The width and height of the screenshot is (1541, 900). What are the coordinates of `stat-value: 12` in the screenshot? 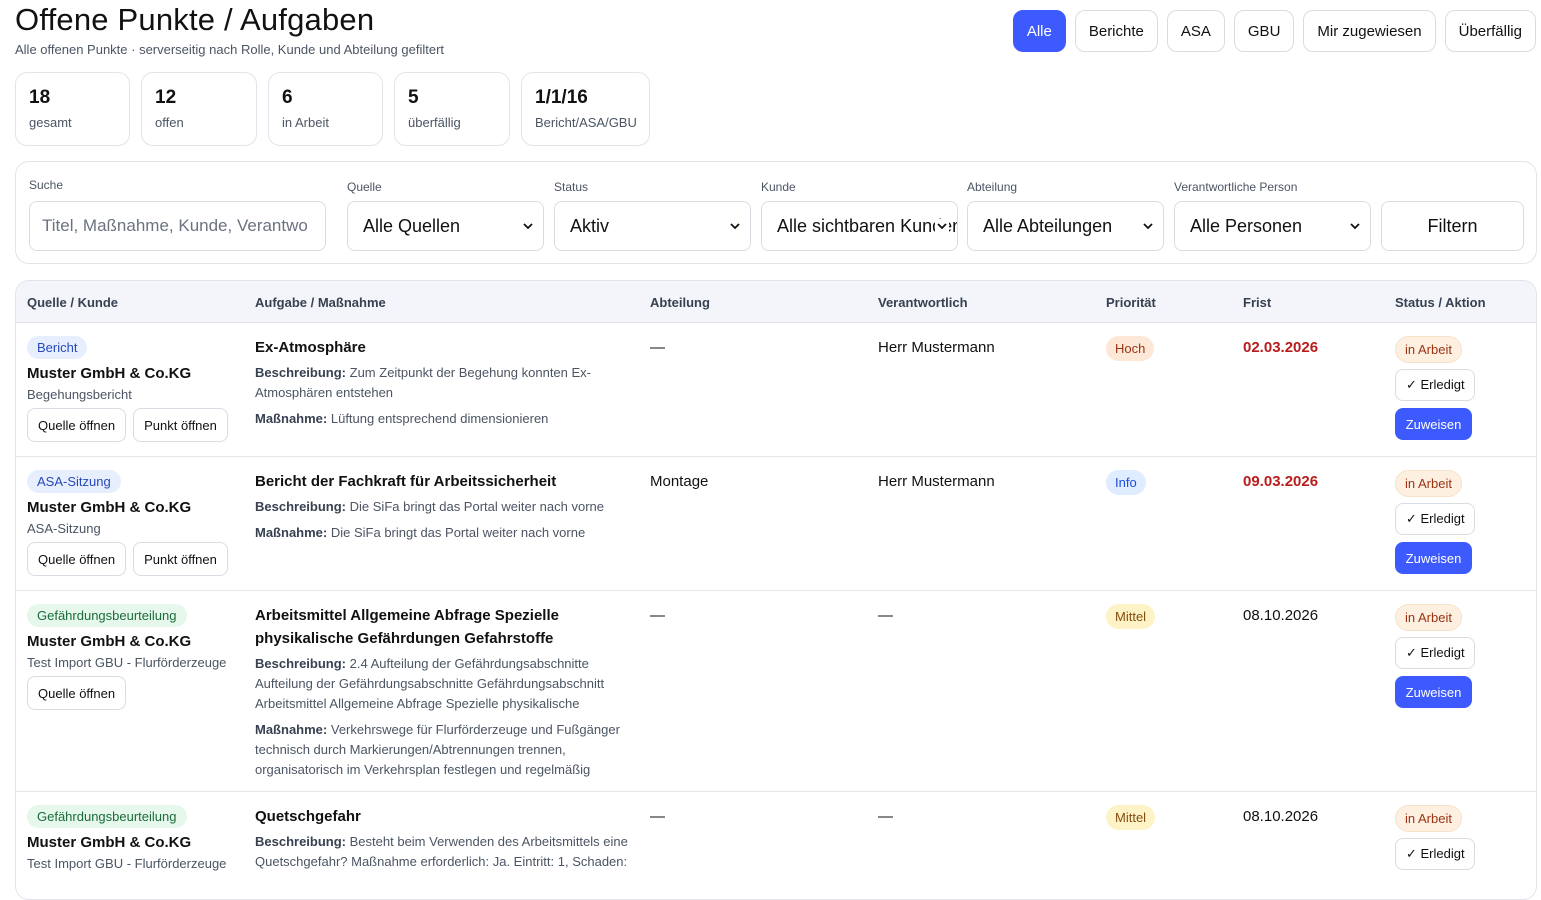 It's located at (166, 97).